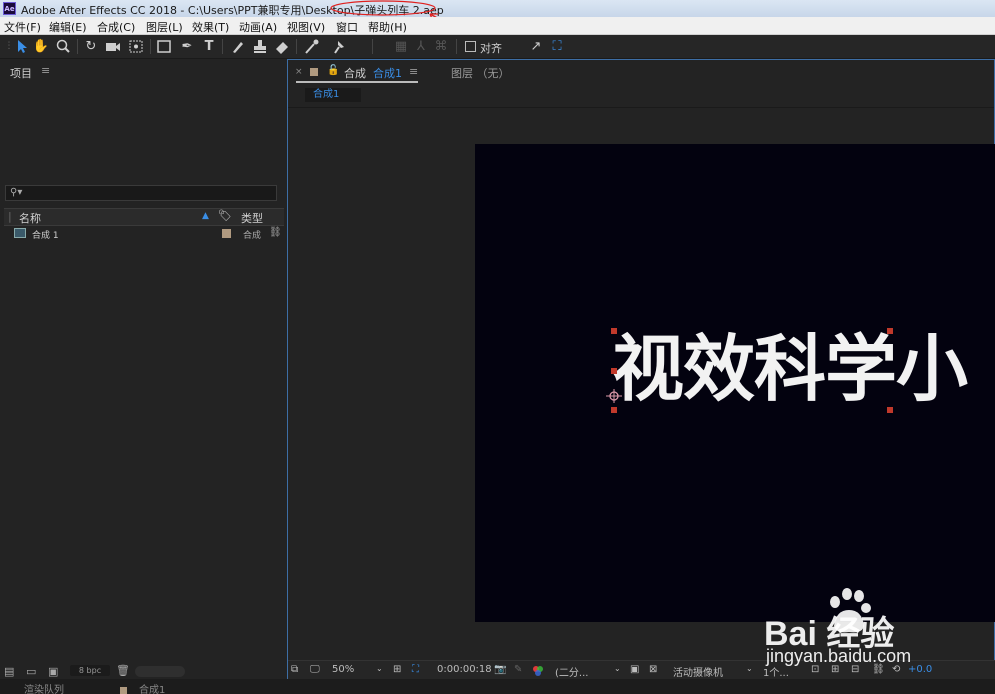 Image resolution: width=995 pixels, height=694 pixels. I want to click on eraser-tool-icon, so click(282, 46).